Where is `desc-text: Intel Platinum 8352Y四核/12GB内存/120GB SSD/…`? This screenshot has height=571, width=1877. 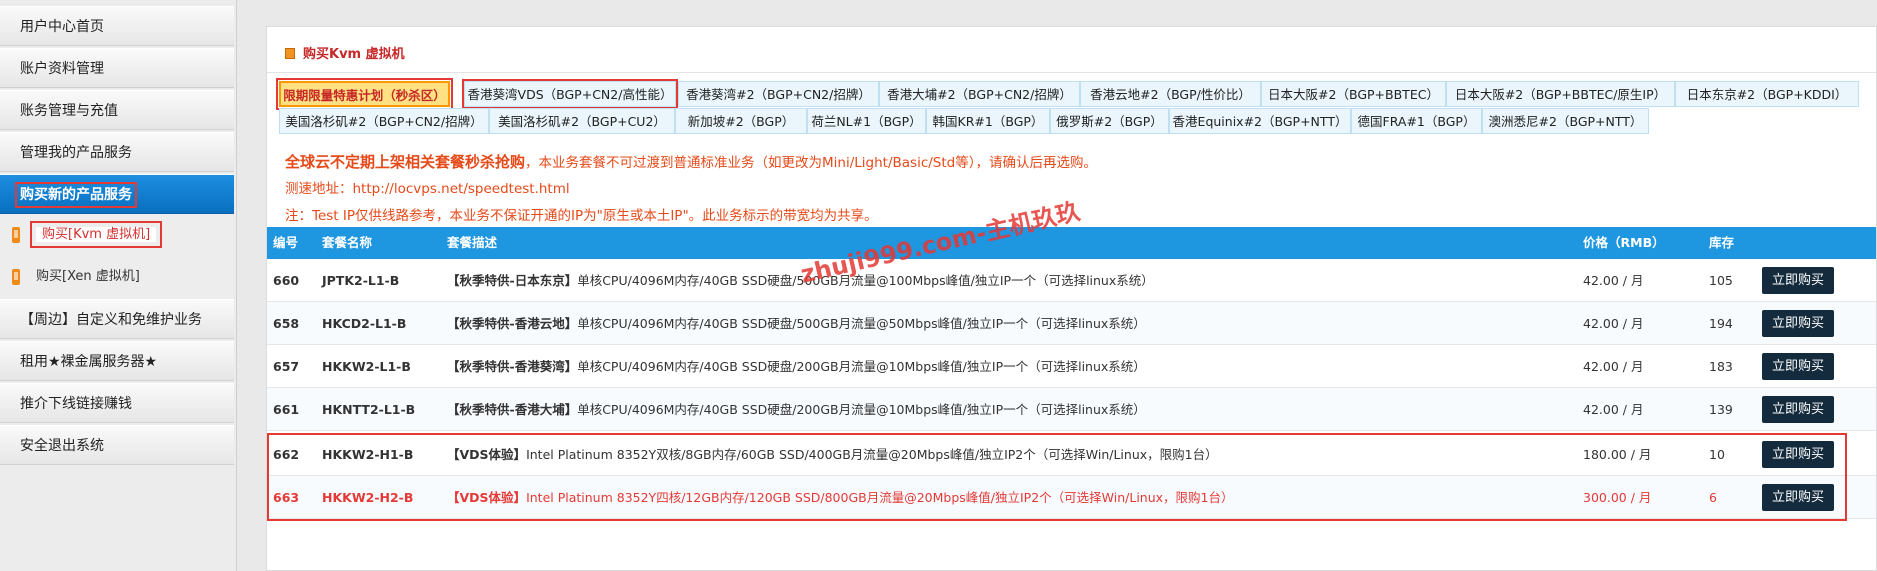 desc-text: Intel Platinum 8352Y四核/12GB内存/120GB SSD/… is located at coordinates (880, 497).